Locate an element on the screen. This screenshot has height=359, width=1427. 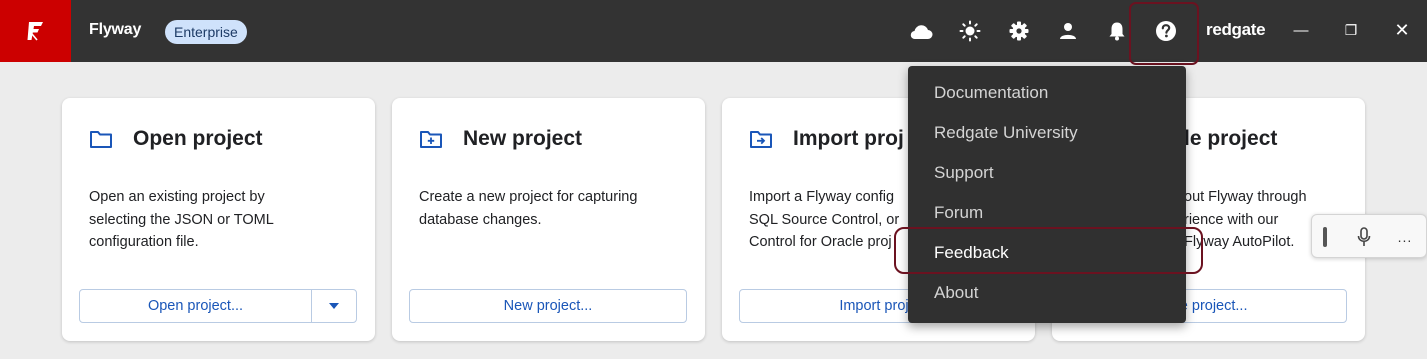
card-title: Open project is located at coordinates (198, 138).